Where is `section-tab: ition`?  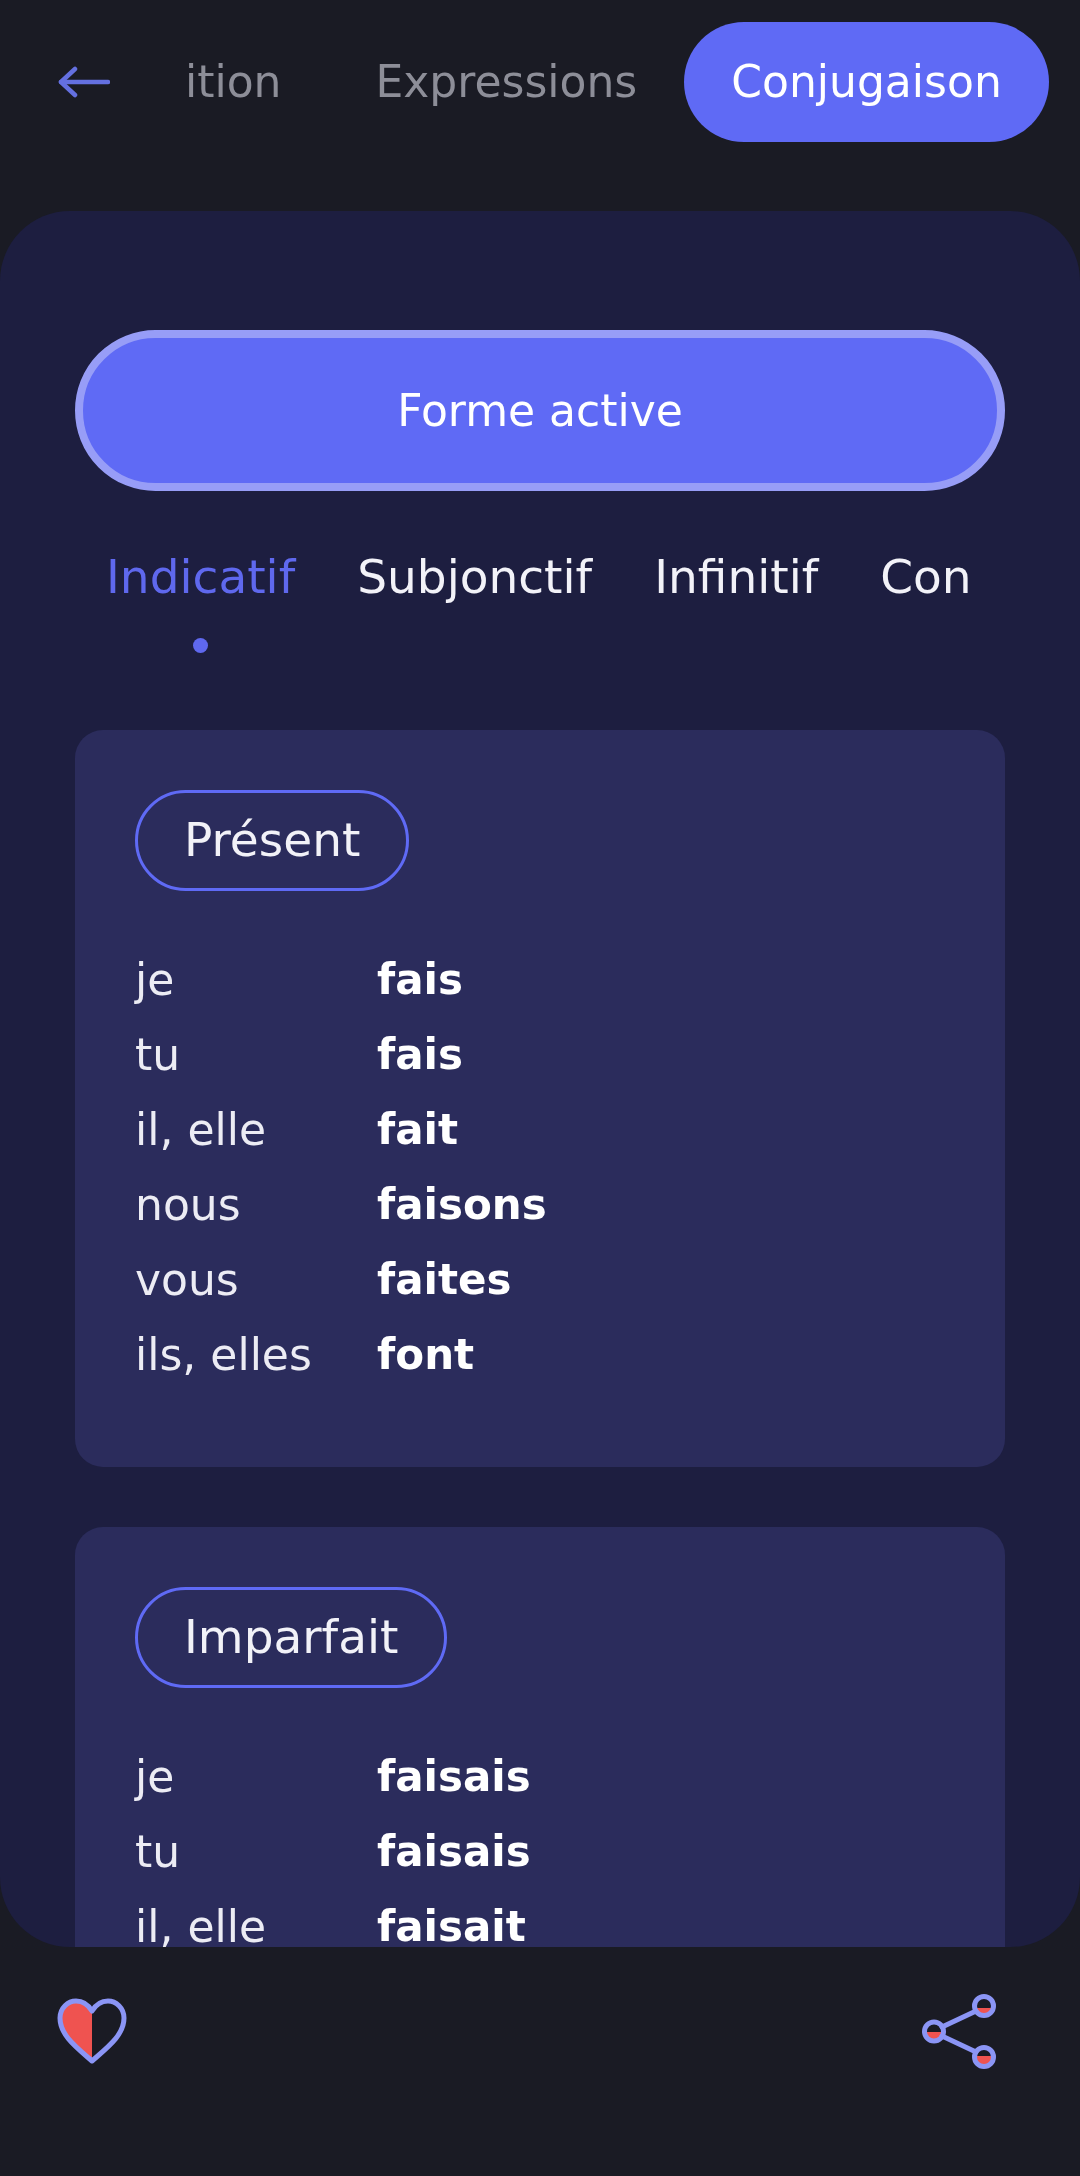 section-tab: ition is located at coordinates (233, 82).